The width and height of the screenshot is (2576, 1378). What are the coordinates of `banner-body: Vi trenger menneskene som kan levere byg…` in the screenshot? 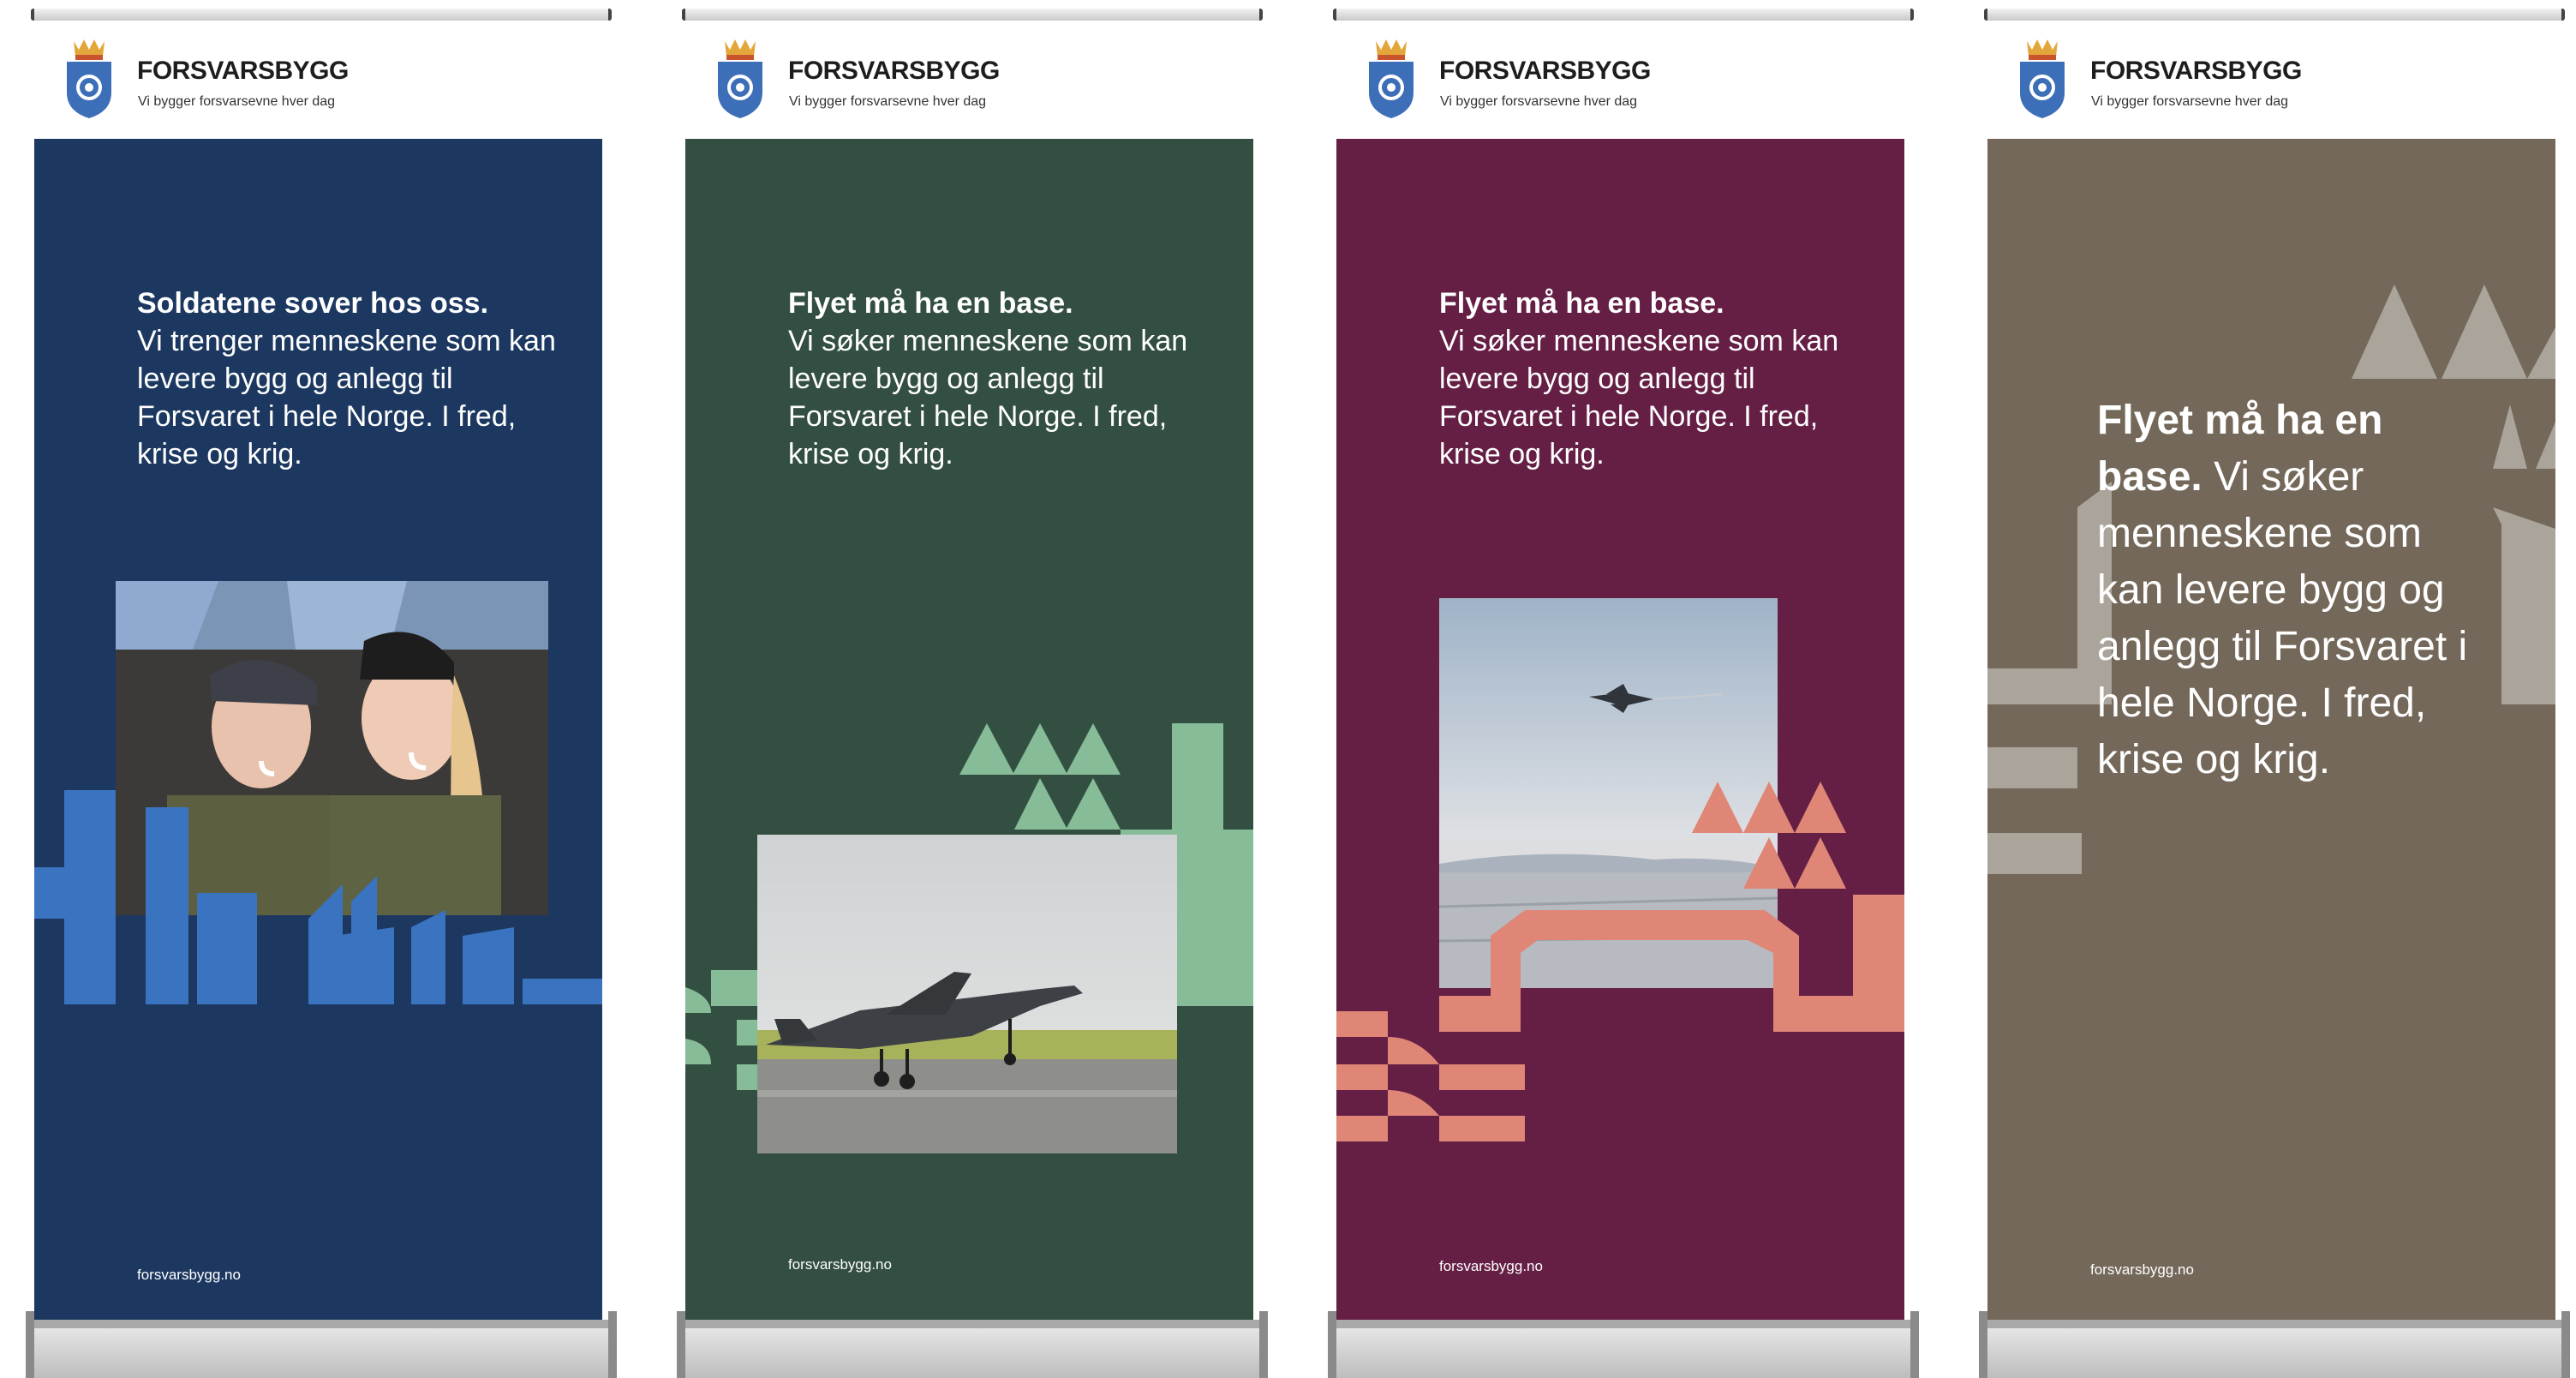 It's located at (347, 397).